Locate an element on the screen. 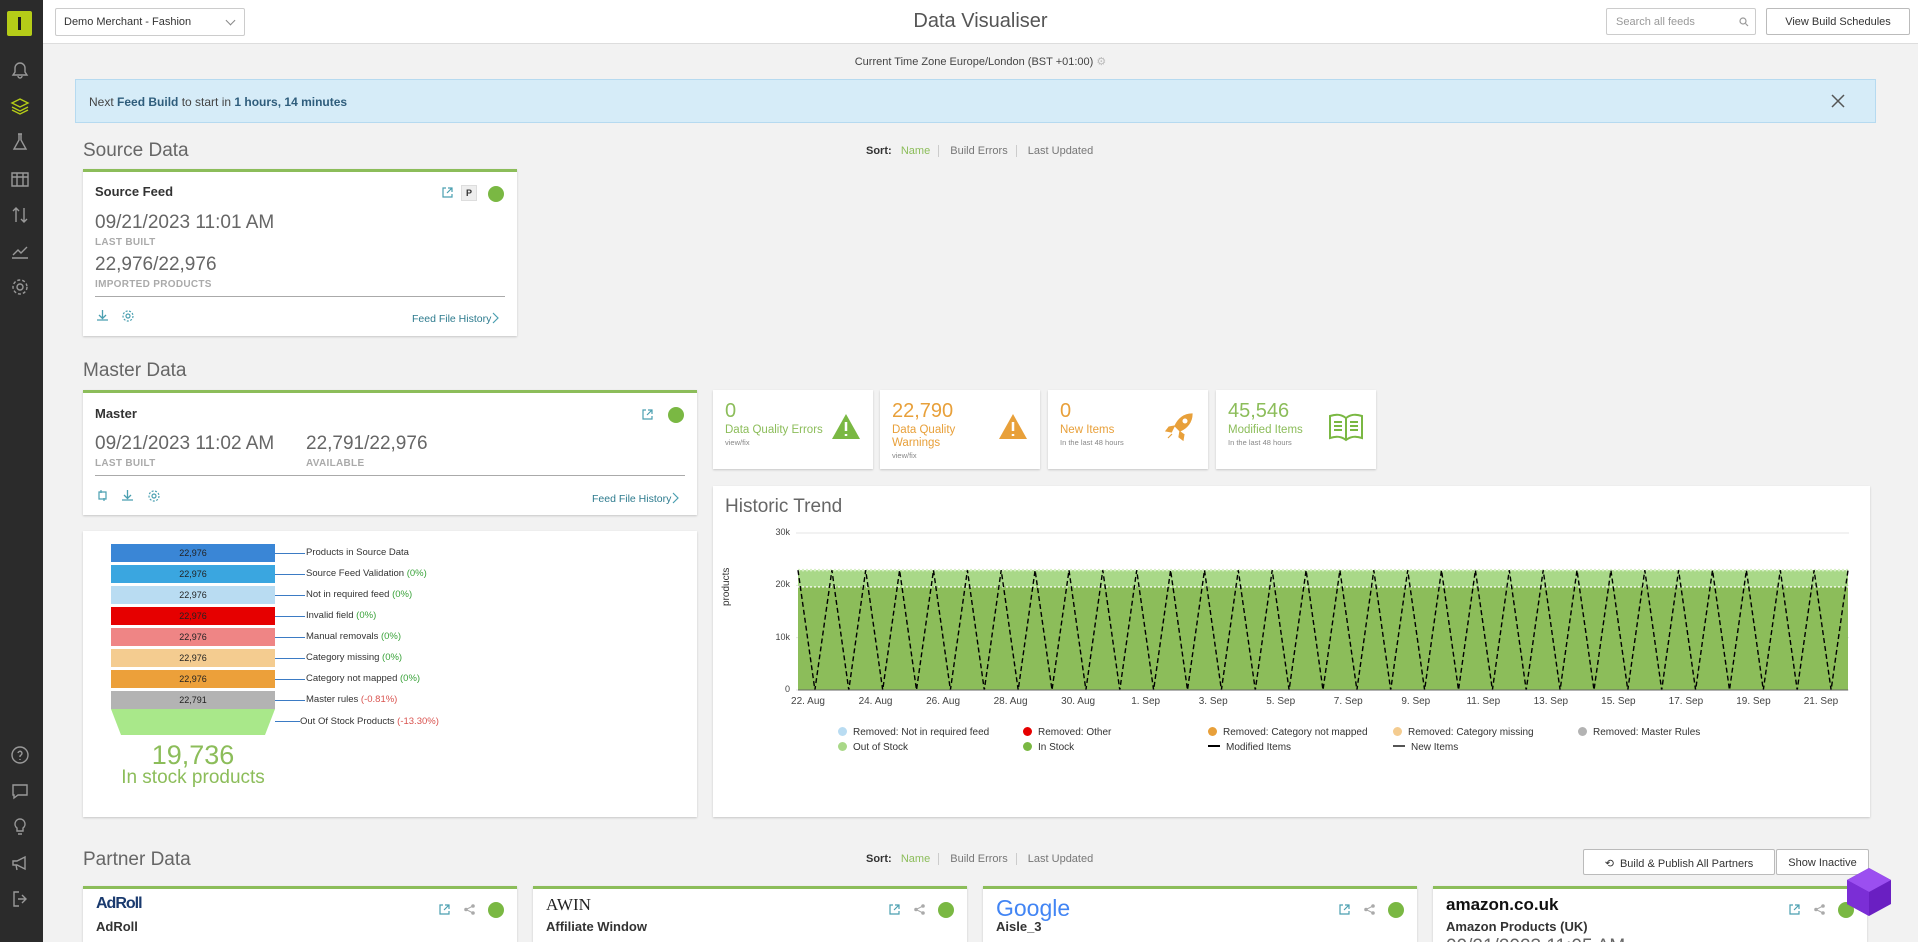  trend-chart is located at coordinates (1322, 611).